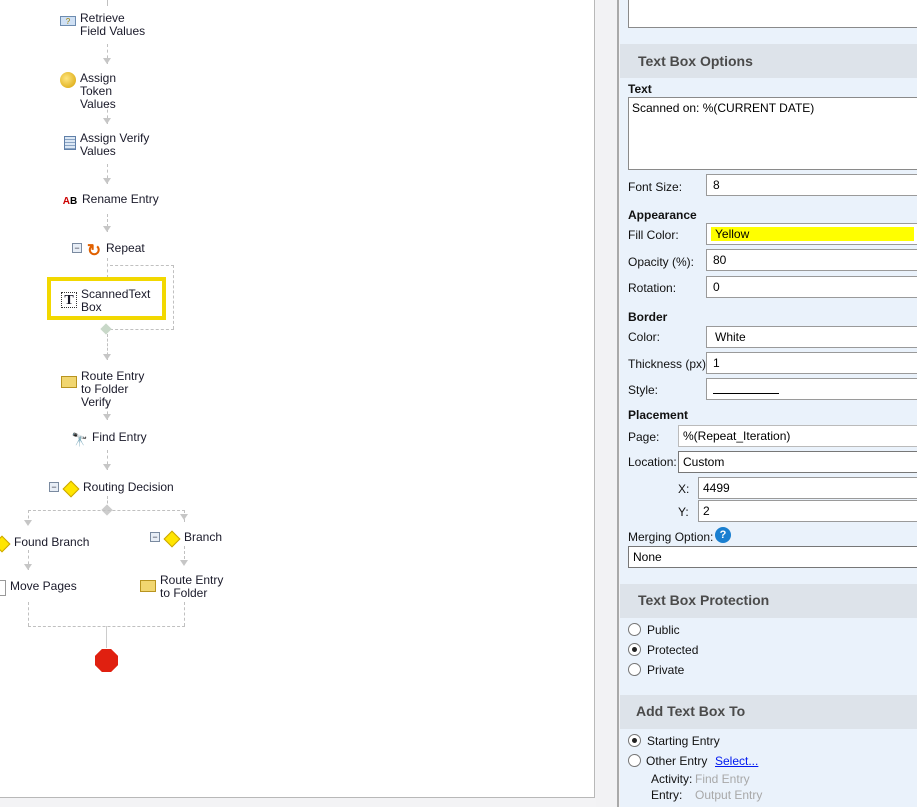  What do you see at coordinates (643, 390) in the screenshot?
I see `style-label: Style:` at bounding box center [643, 390].